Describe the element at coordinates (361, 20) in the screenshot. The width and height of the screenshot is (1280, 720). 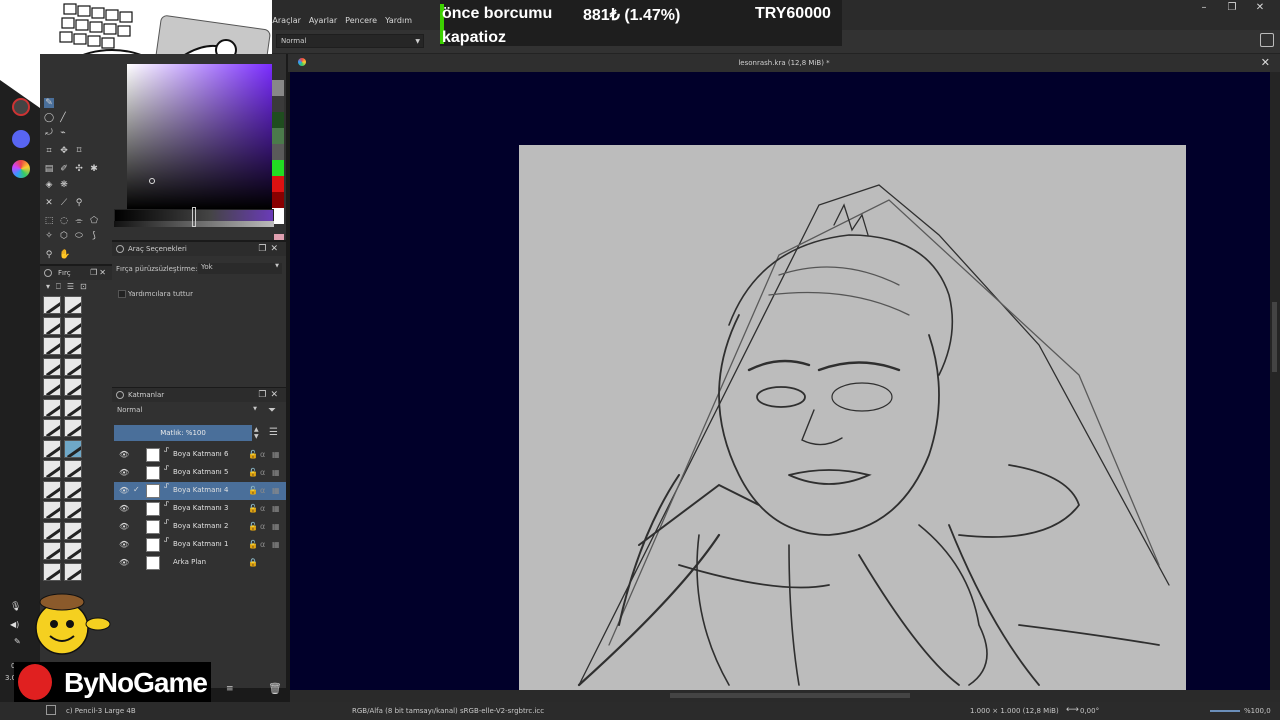
I see `menu-pencere: Pencere` at that location.